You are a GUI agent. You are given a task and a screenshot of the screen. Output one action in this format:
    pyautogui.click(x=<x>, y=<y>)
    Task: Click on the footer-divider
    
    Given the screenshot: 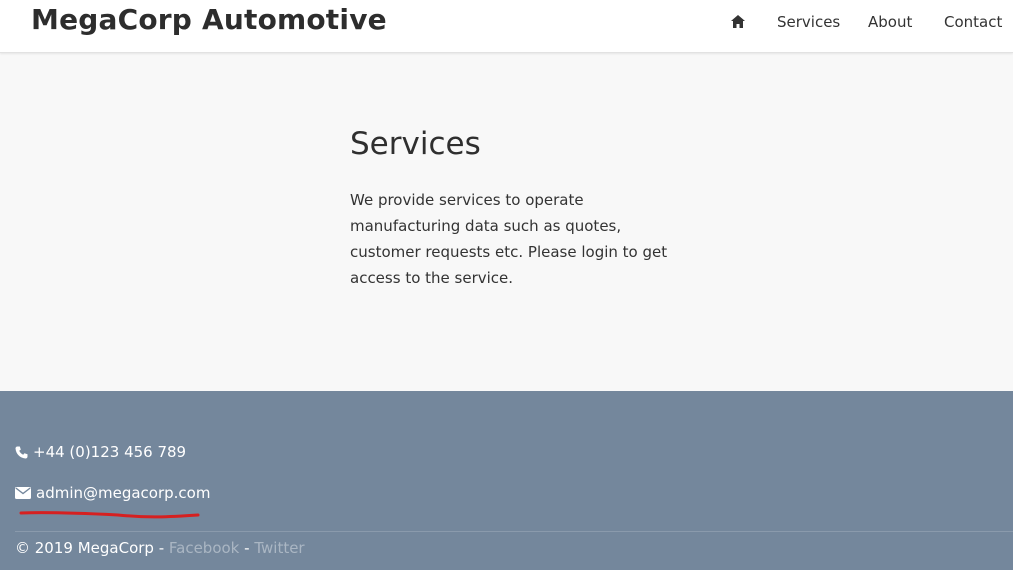 What is the action you would take?
    pyautogui.click(x=514, y=531)
    